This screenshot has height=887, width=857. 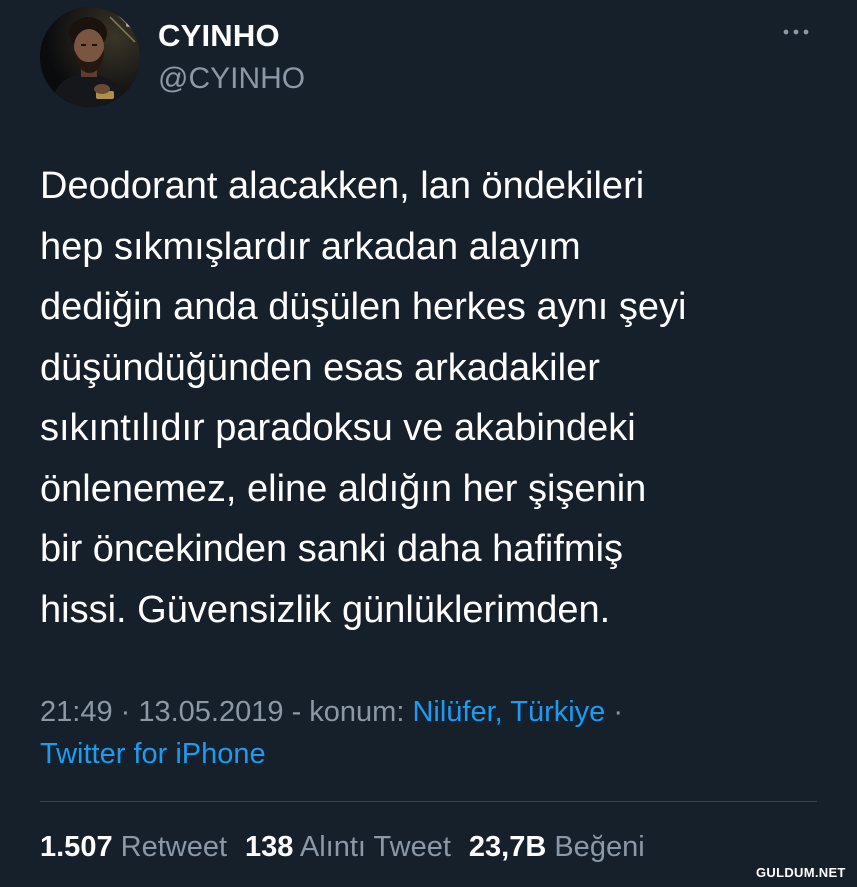 I want to click on divider, so click(x=428, y=801).